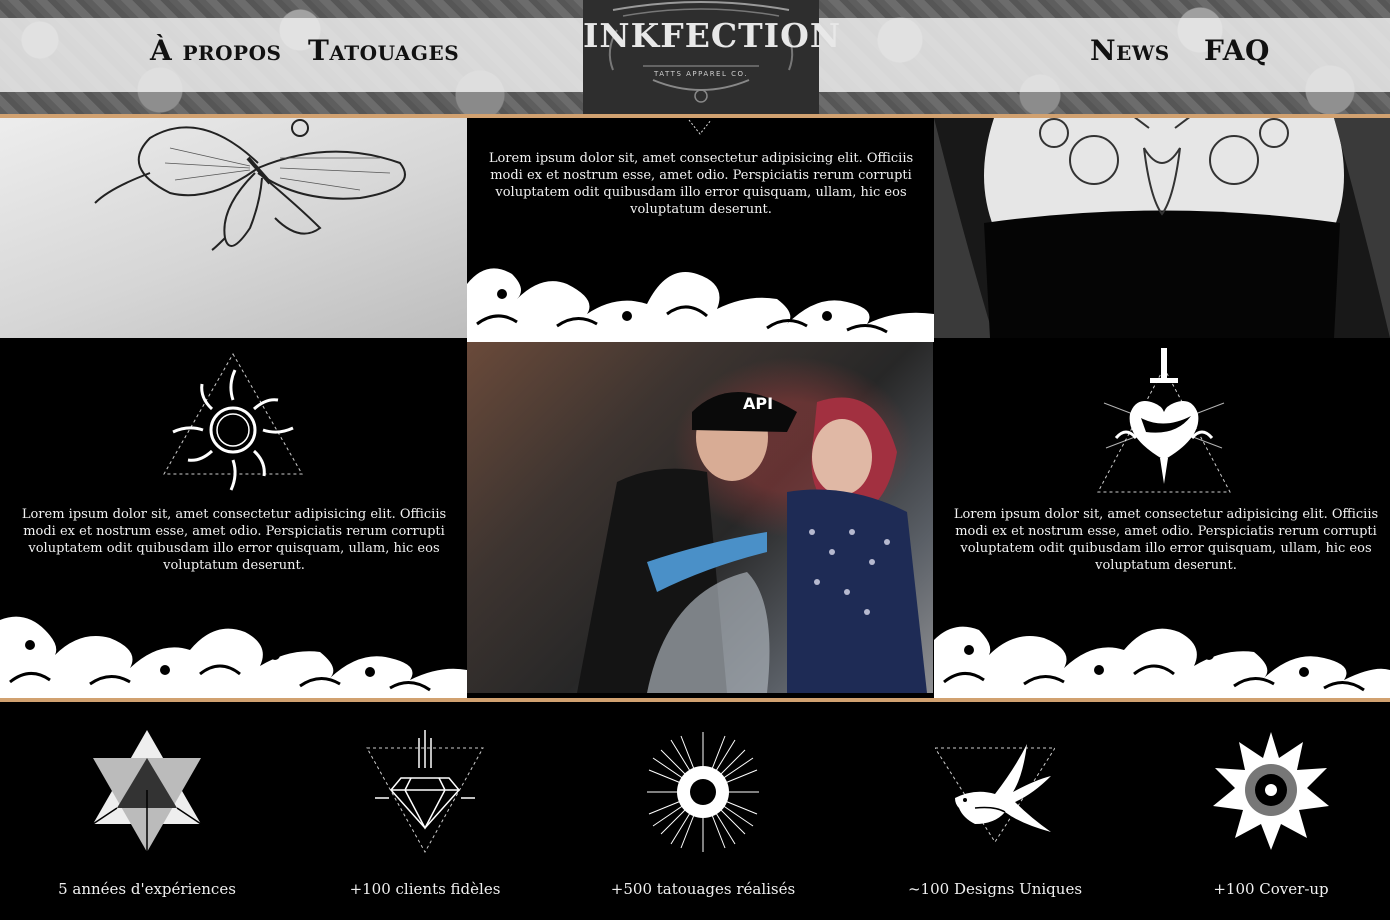  Describe the element at coordinates (233, 421) in the screenshot. I see `sun-icon` at that location.